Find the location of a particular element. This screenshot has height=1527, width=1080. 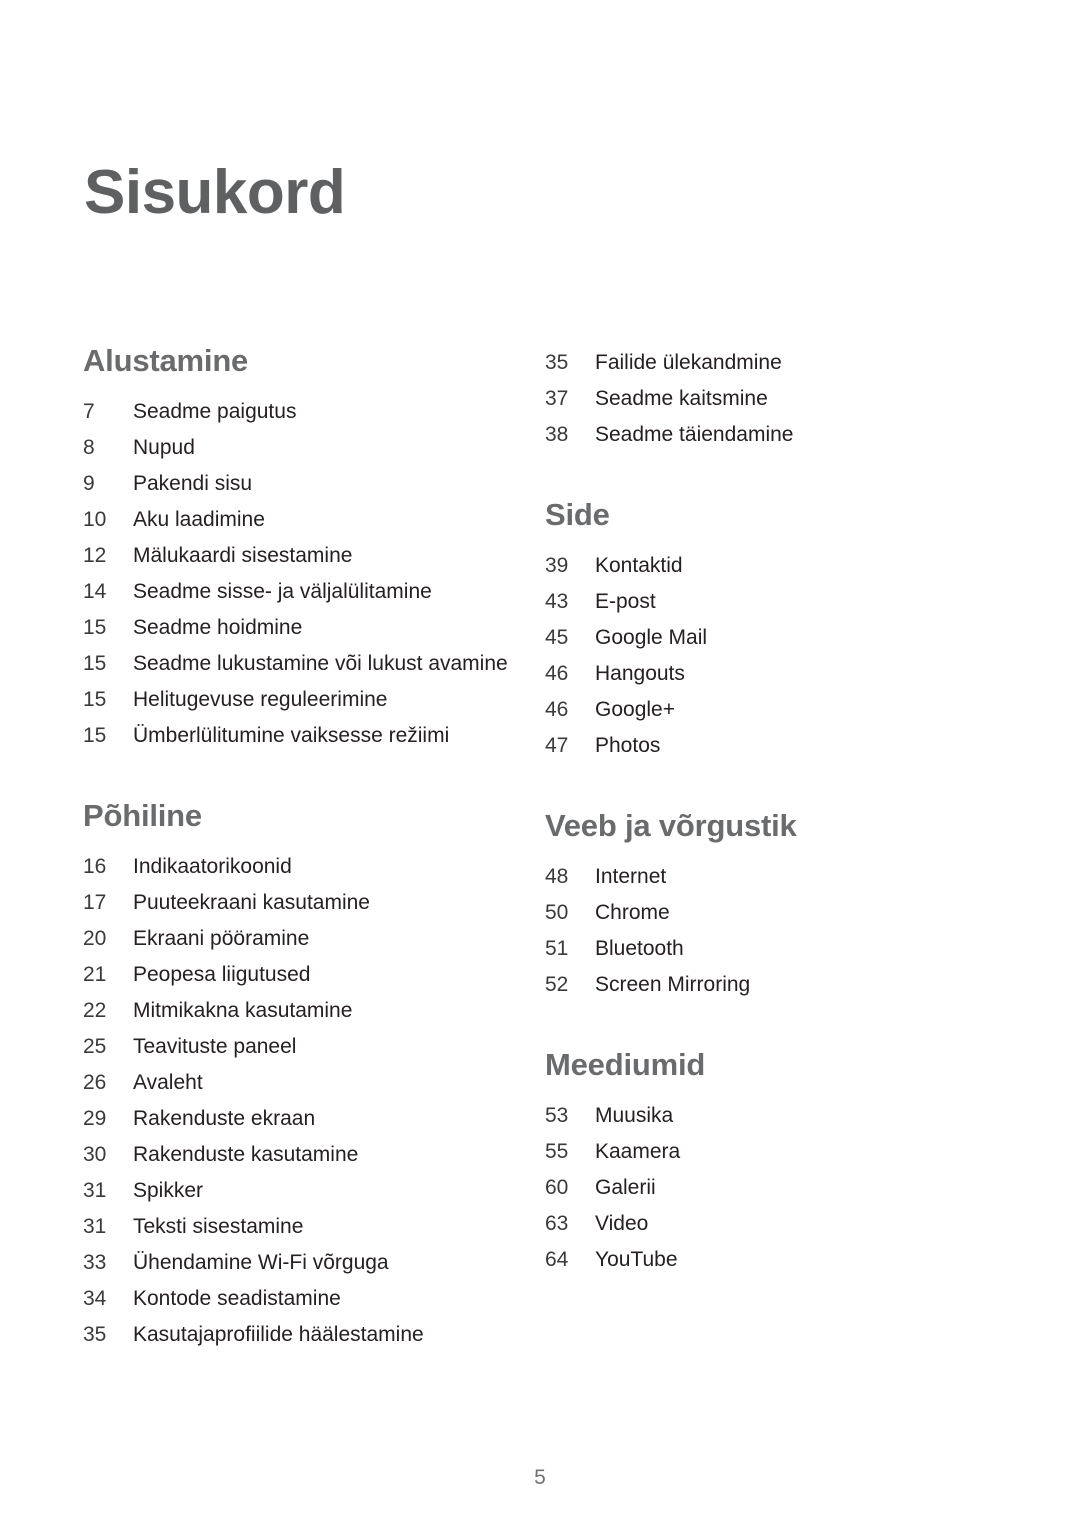

toc-entry-page-number: 52 is located at coordinates (557, 984).